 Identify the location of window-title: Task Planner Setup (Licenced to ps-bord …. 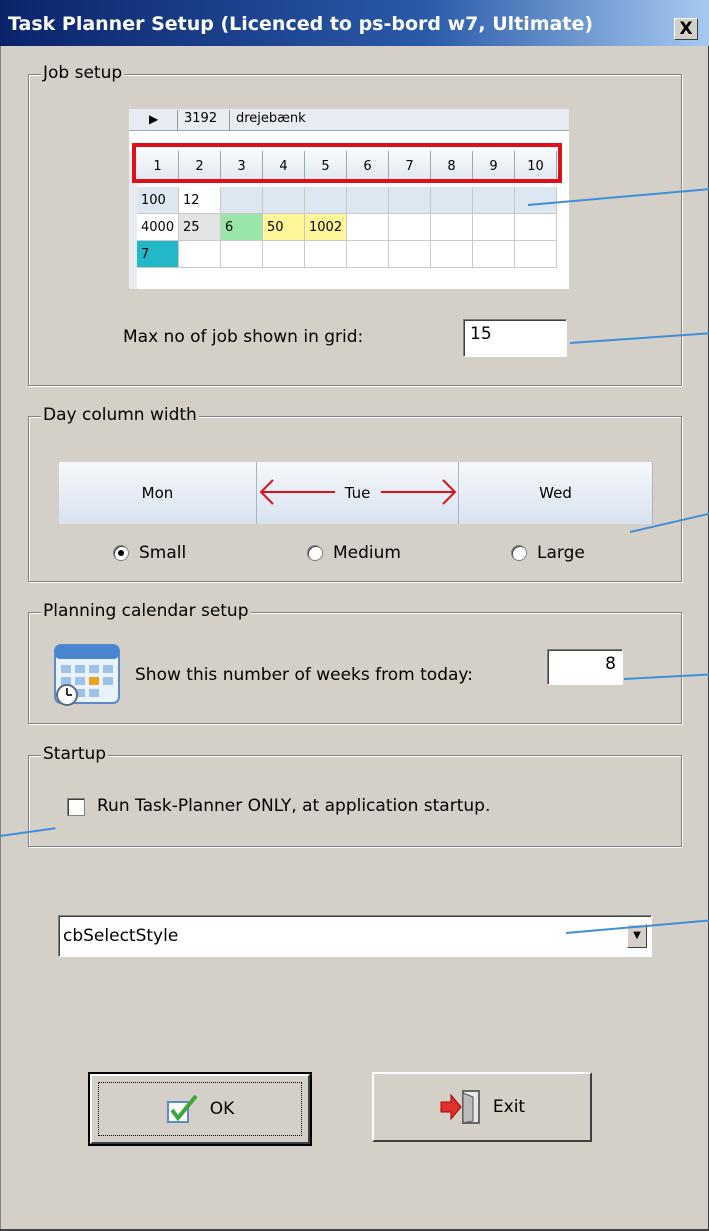
(301, 24).